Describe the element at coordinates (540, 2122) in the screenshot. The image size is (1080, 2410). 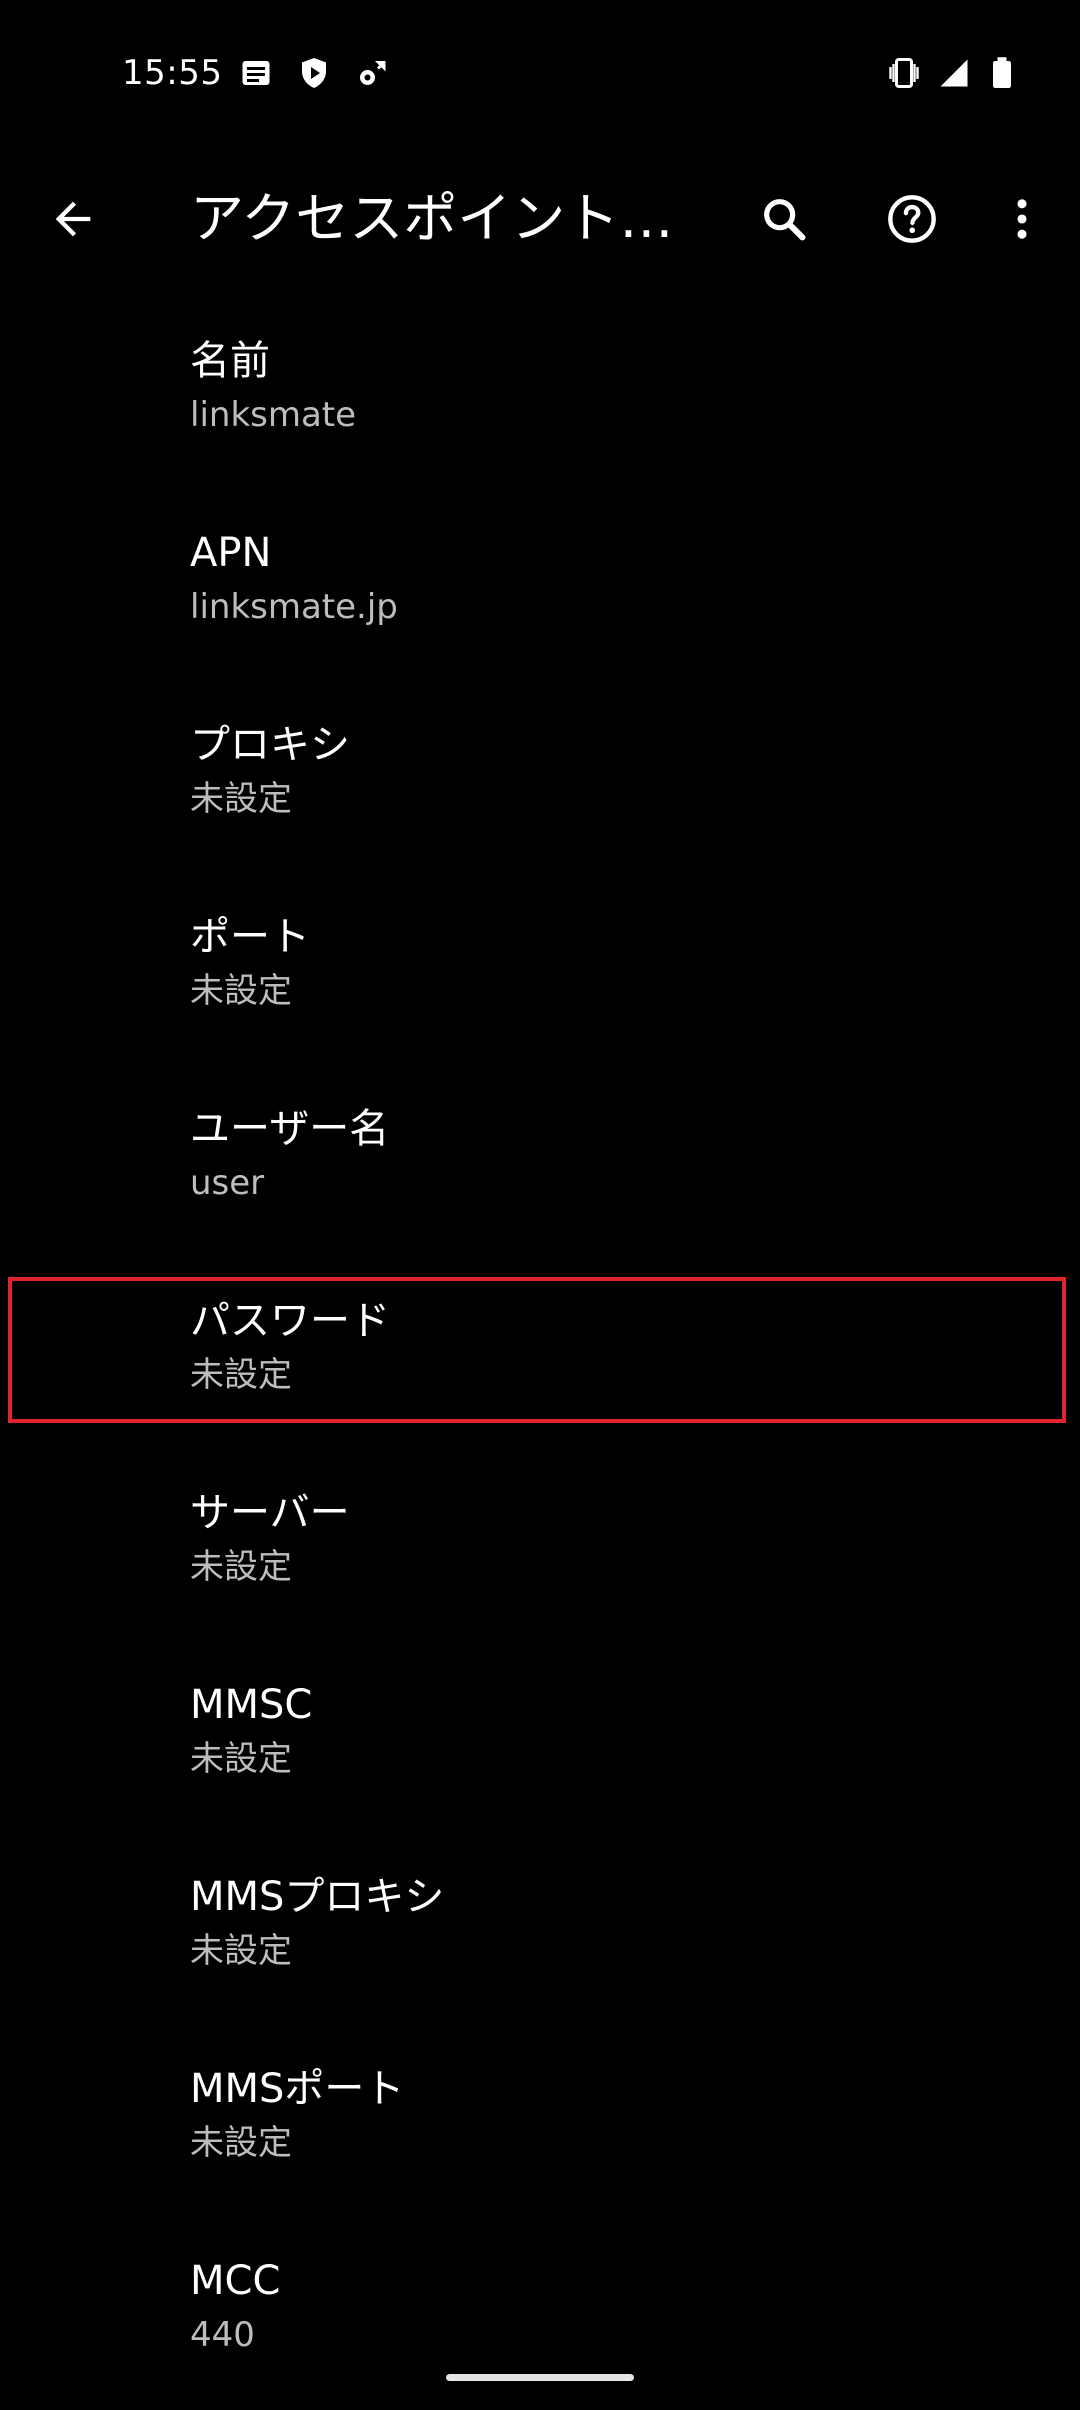
I see `pref-item-mms-port: MMSポート 未設定` at that location.